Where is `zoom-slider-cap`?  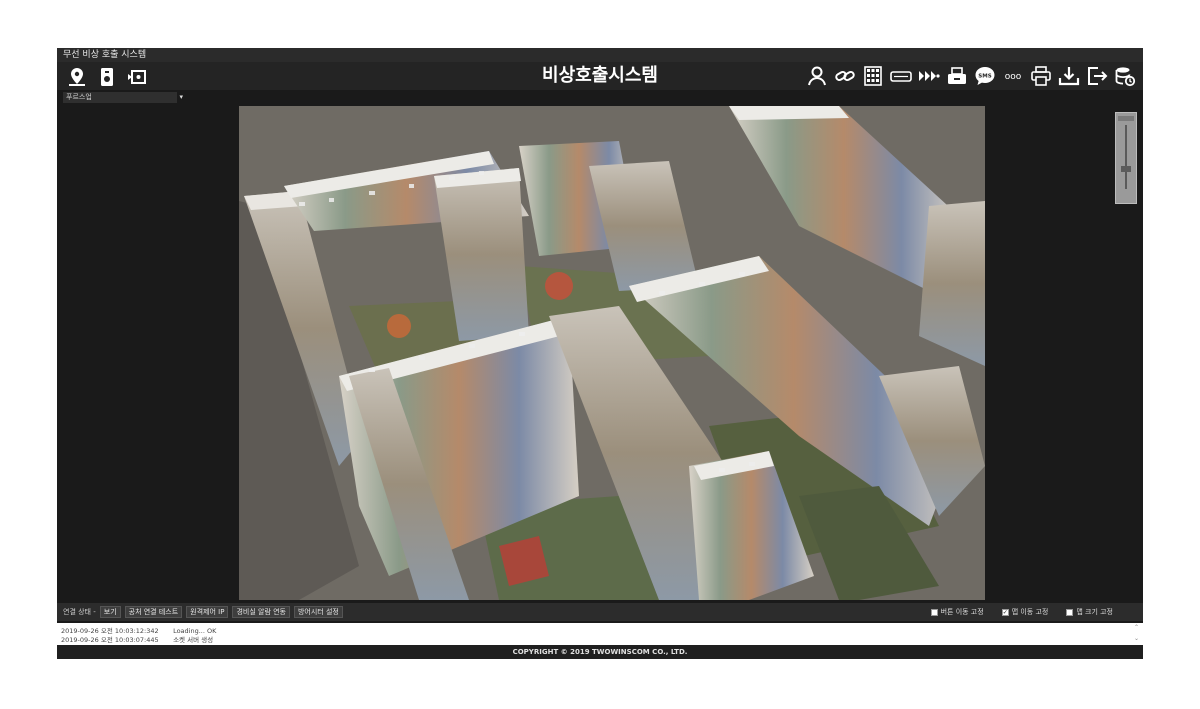 zoom-slider-cap is located at coordinates (1126, 118).